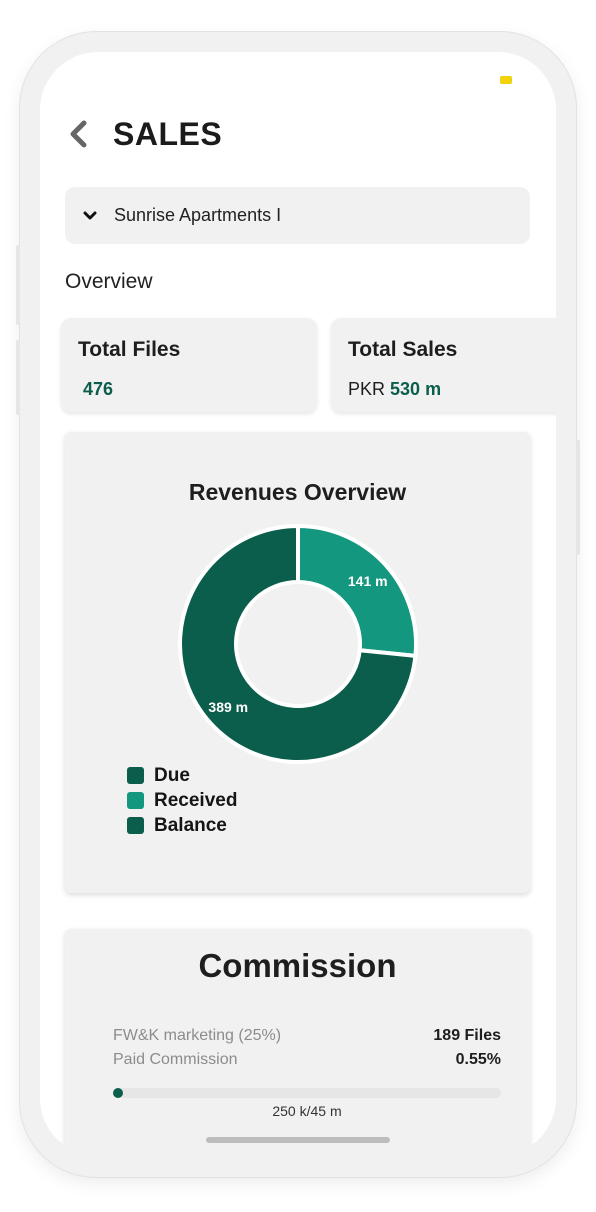 This screenshot has width=596, height=1212. I want to click on donut-slice-label: 389 m, so click(228, 707).